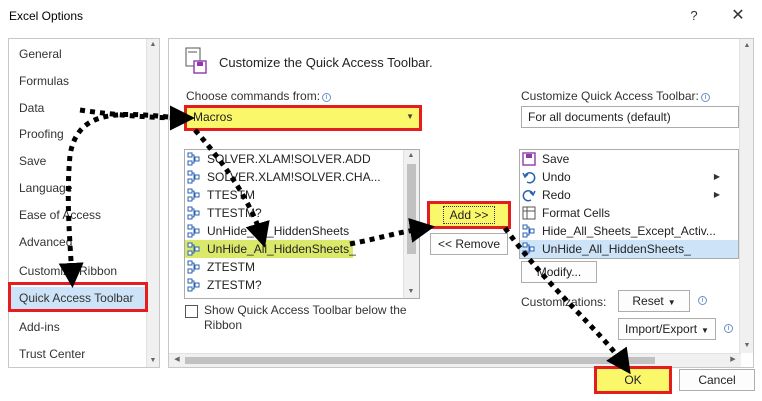 Image resolution: width=762 pixels, height=401 pixels. Describe the element at coordinates (469, 244) in the screenshot. I see `remove-button: << Remove` at that location.